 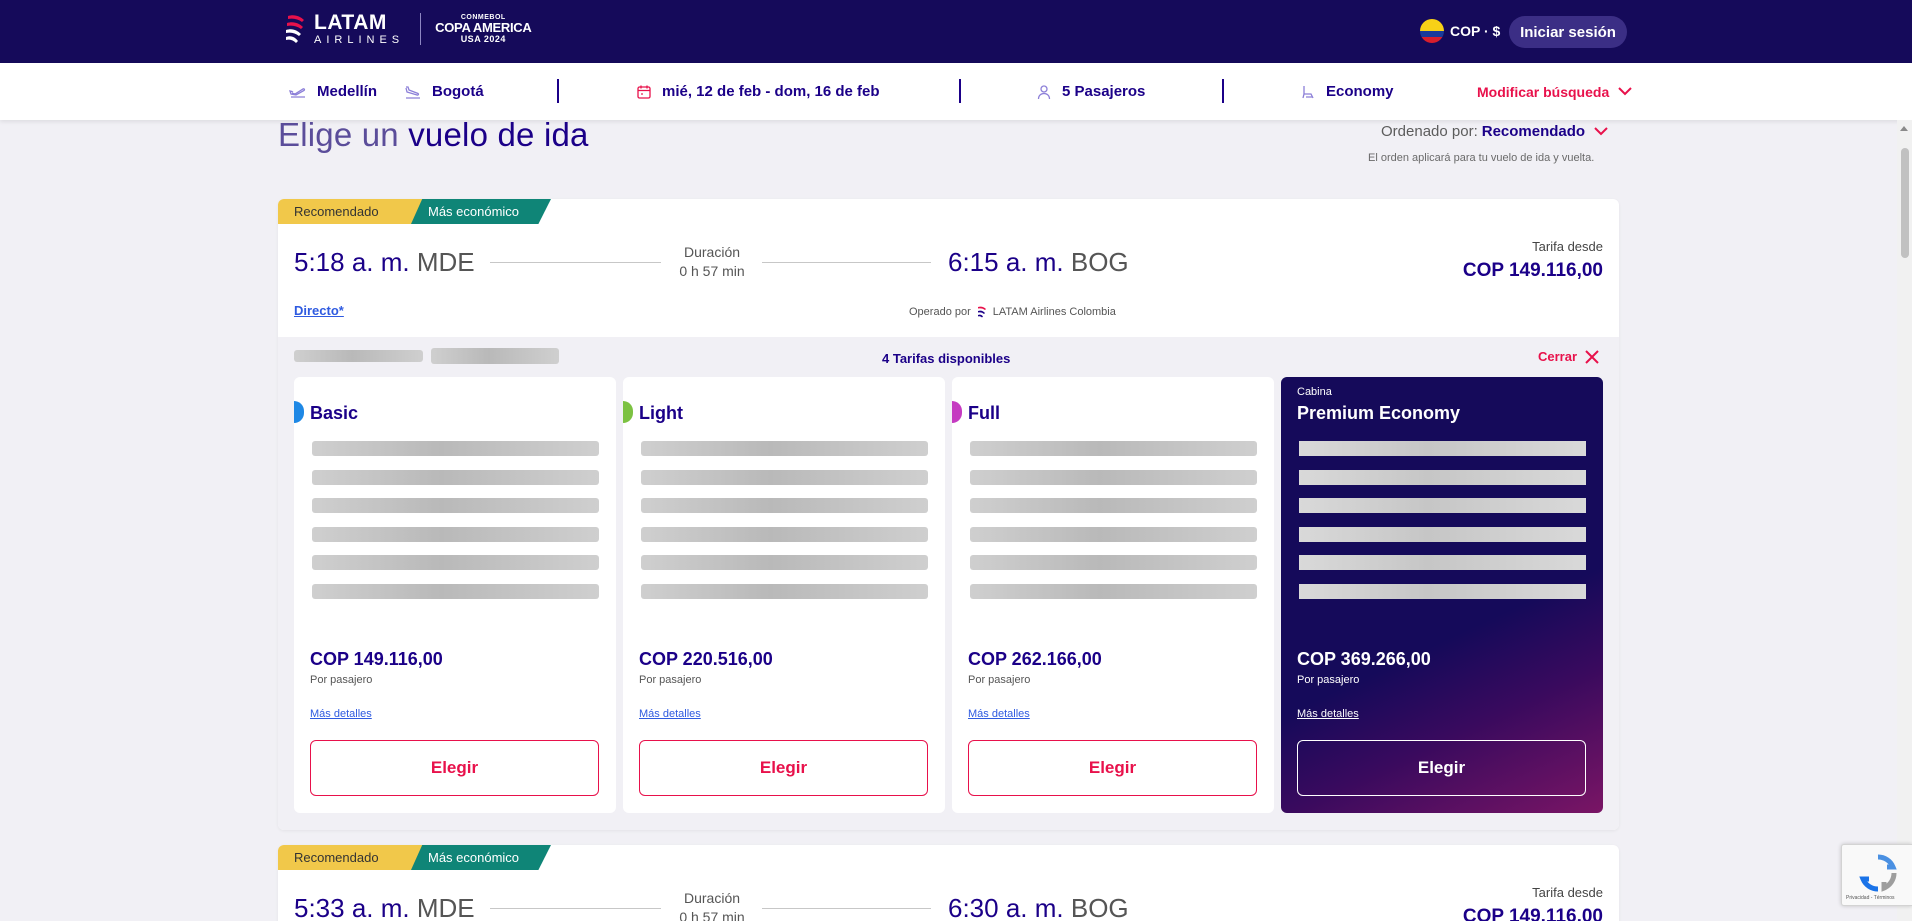 I want to click on close-fares-button: Cerrar, so click(x=1568, y=356).